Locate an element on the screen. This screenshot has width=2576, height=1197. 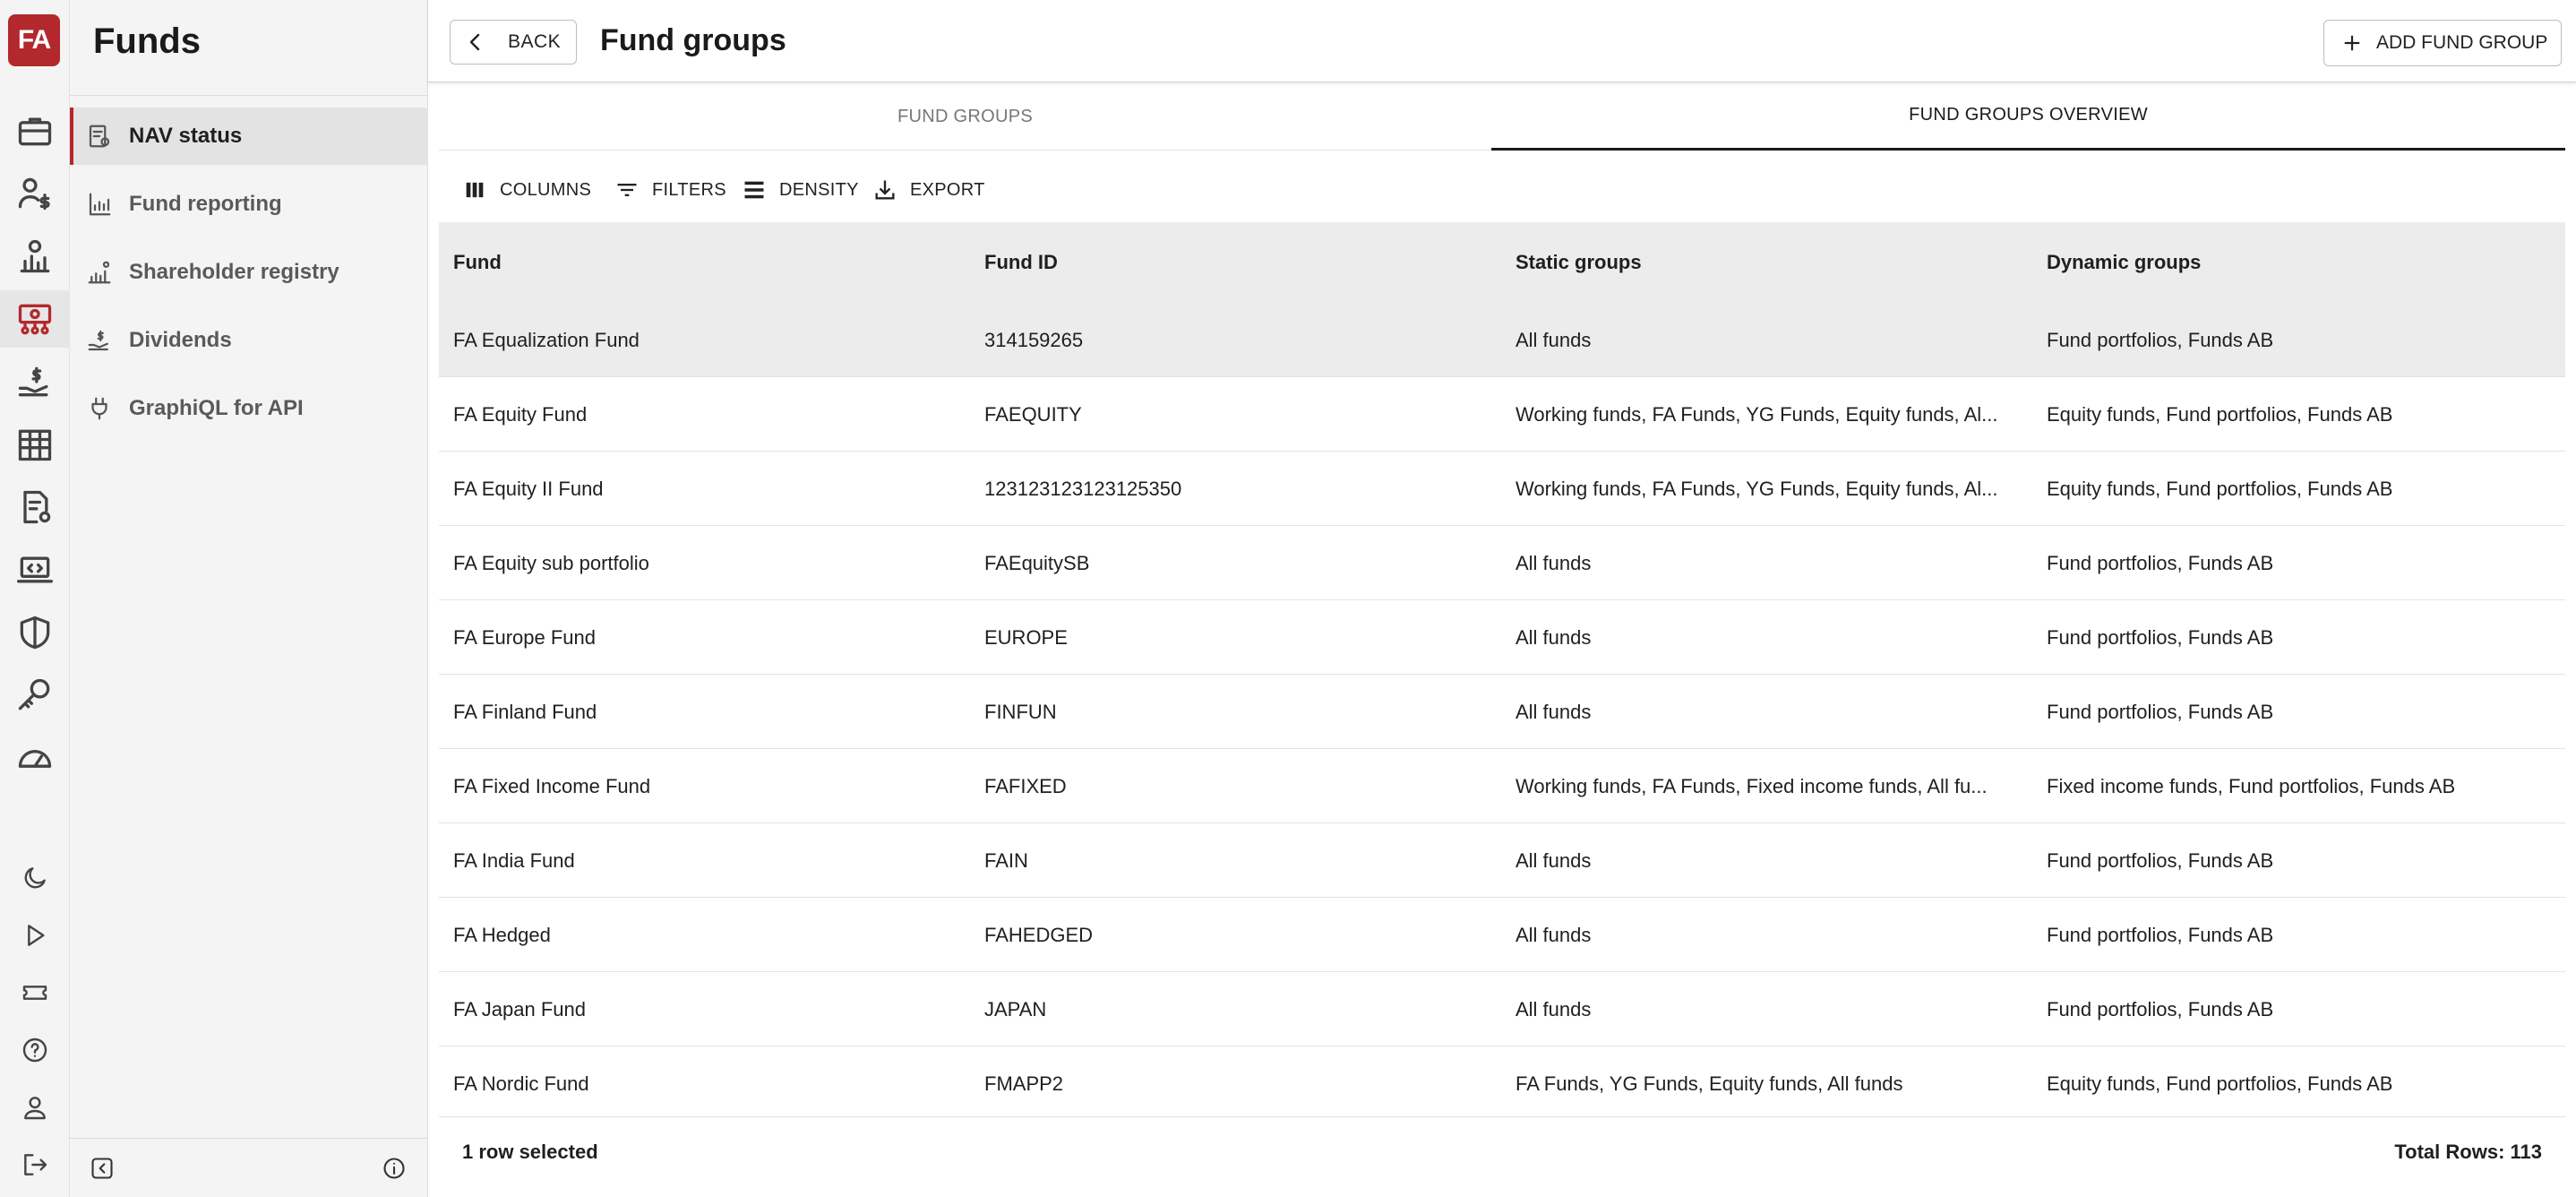
bar-chart-icon is located at coordinates (100, 204).